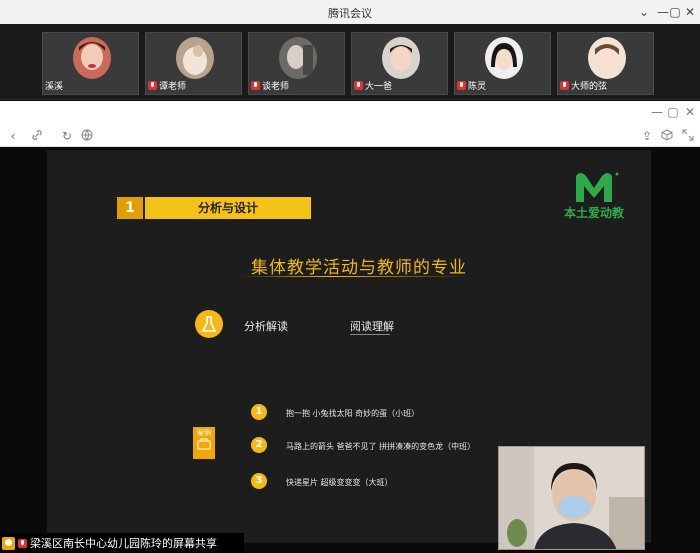 The width and height of the screenshot is (700, 553). I want to click on maximize-button: ▢, so click(675, 12).